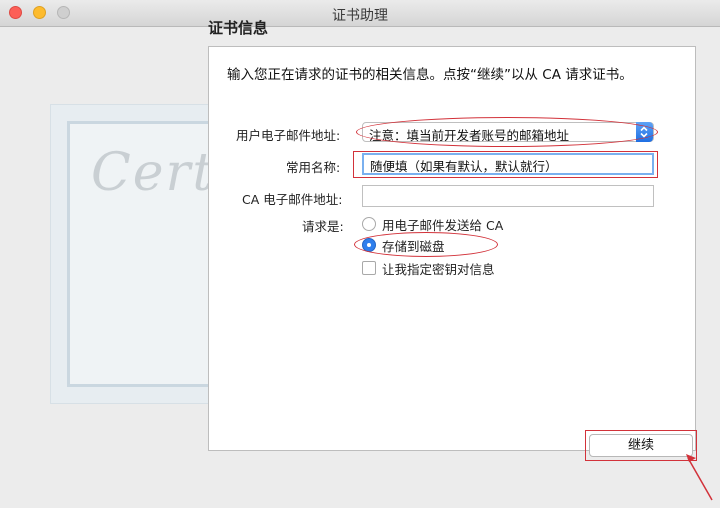  What do you see at coordinates (507, 132) in the screenshot?
I see `annotation-ellipse-email` at bounding box center [507, 132].